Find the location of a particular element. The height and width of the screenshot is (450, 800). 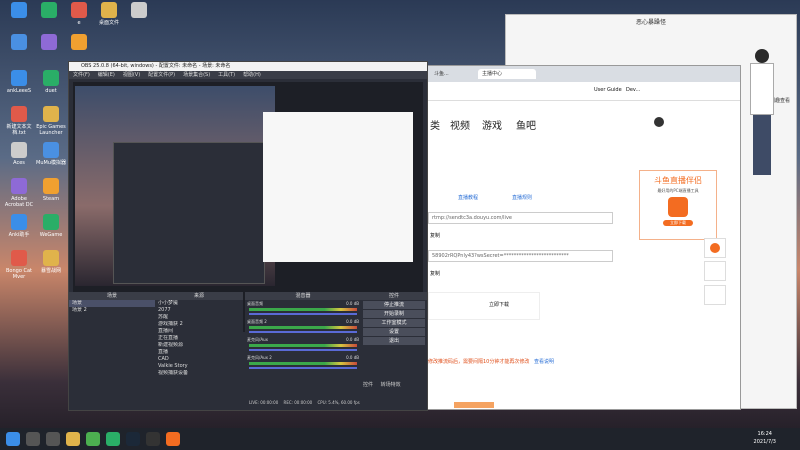

desktop-icon: Anki助手 is located at coordinates (19, 226).